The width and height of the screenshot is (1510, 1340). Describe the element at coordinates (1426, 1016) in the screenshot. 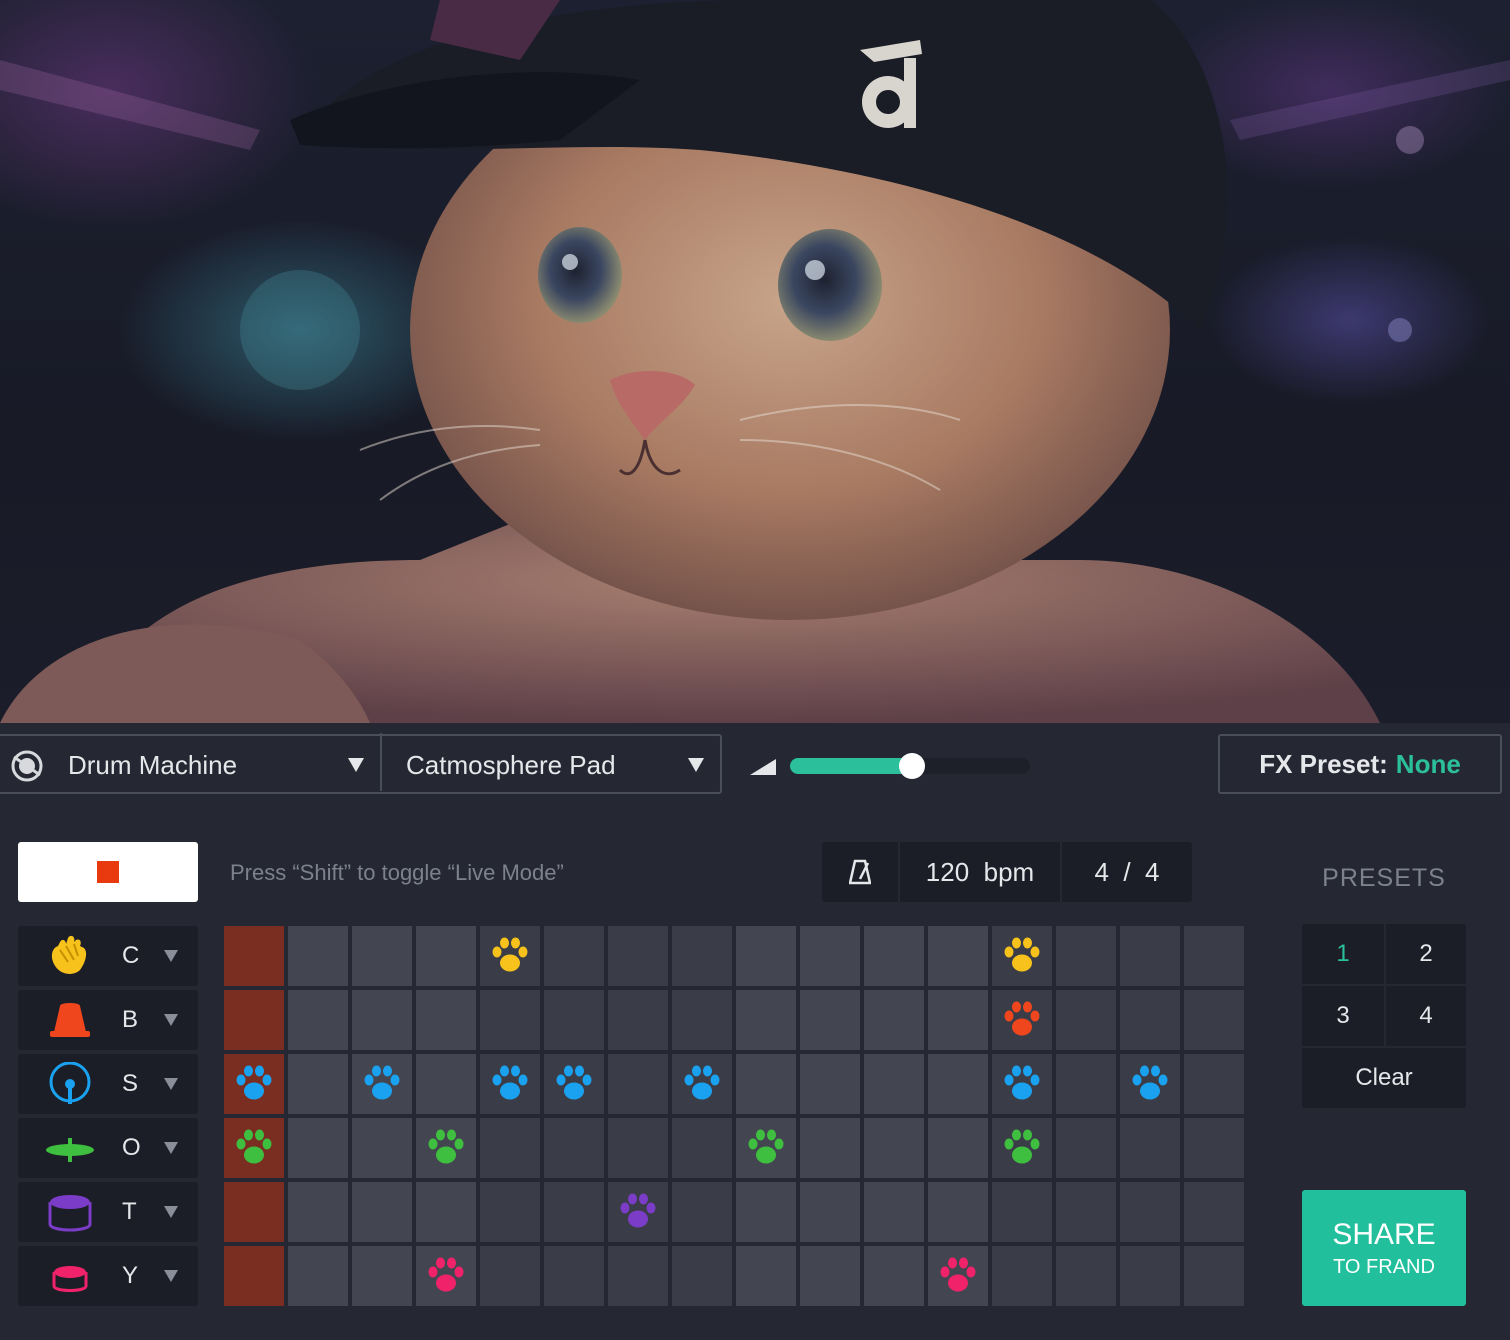

I see `preset-button-4: 4` at that location.